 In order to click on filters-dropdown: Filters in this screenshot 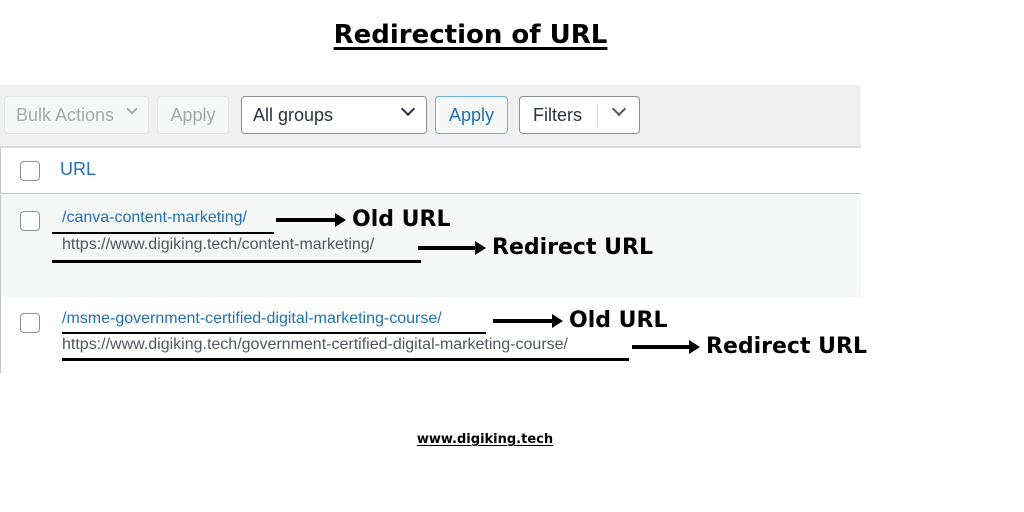, I will do `click(579, 115)`.